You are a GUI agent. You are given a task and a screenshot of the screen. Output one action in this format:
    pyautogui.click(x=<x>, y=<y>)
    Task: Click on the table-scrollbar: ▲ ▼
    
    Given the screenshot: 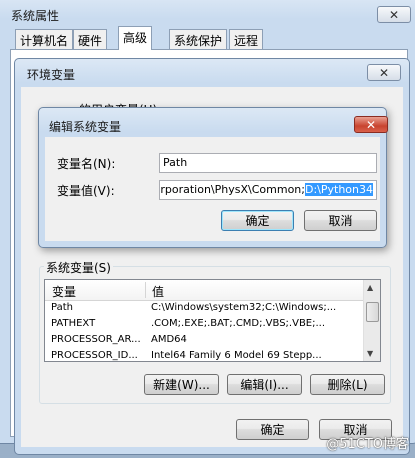 What is the action you would take?
    pyautogui.click(x=371, y=320)
    